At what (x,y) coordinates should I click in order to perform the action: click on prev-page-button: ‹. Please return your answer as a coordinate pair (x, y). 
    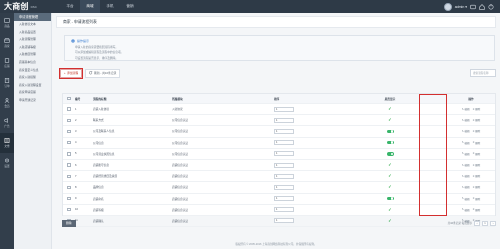
    Looking at the image, I should click on (477, 223).